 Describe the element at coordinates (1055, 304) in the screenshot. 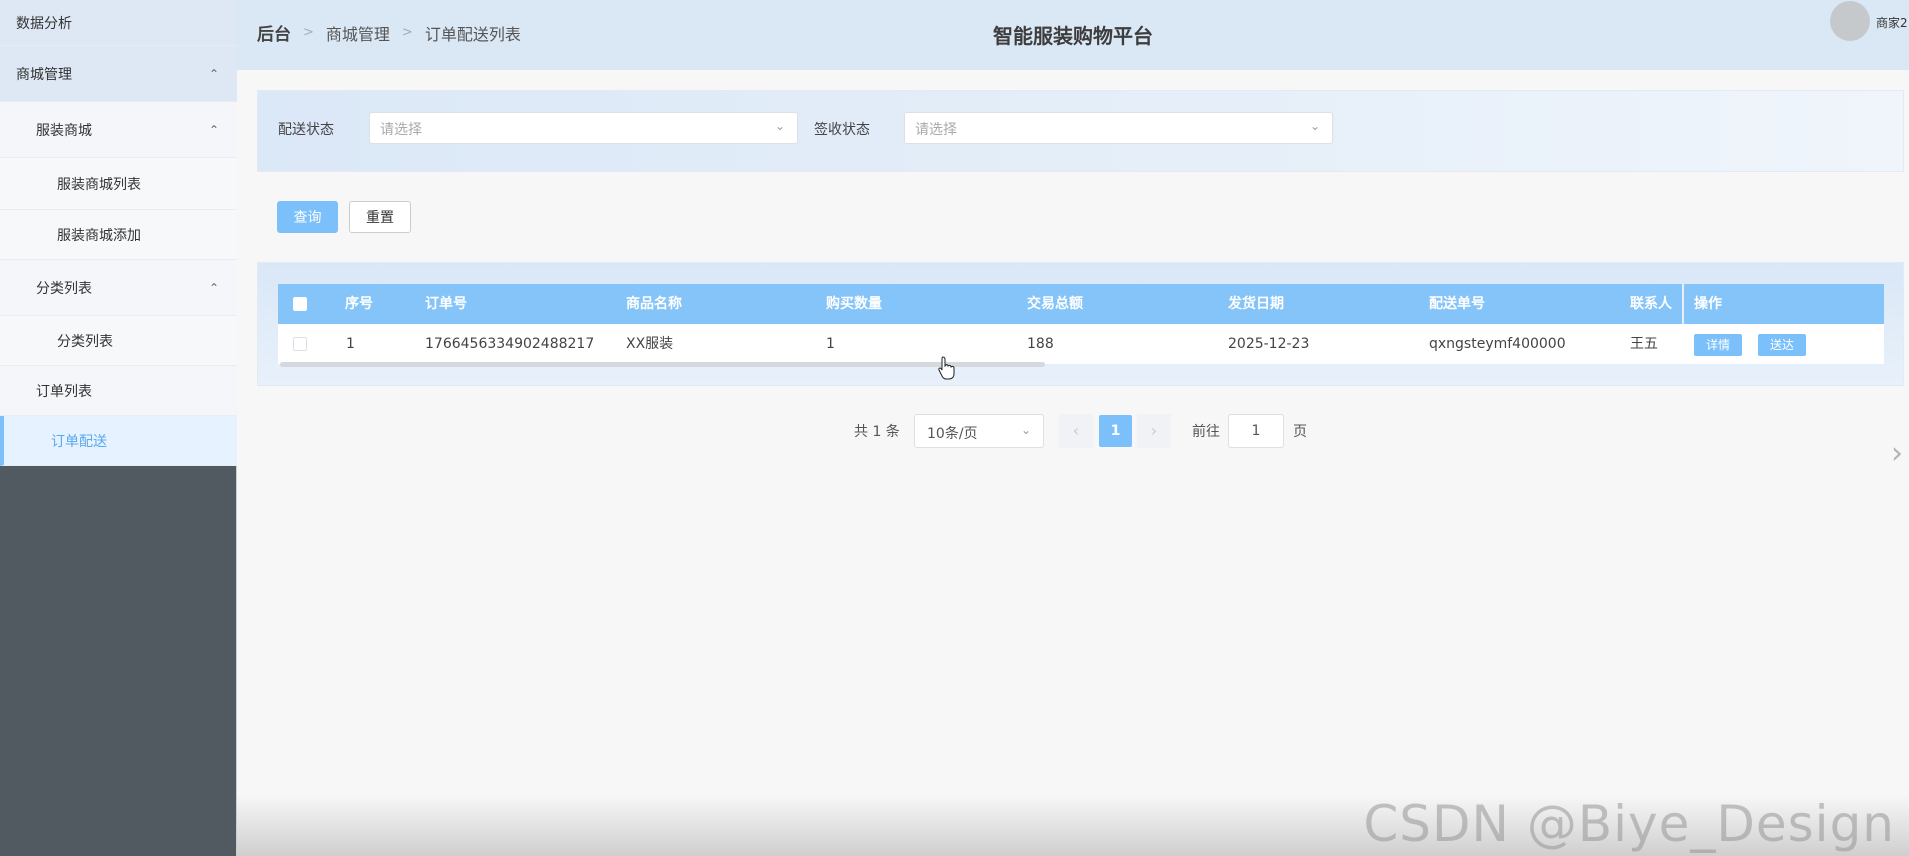

I see `column-header: 交易总额` at that location.